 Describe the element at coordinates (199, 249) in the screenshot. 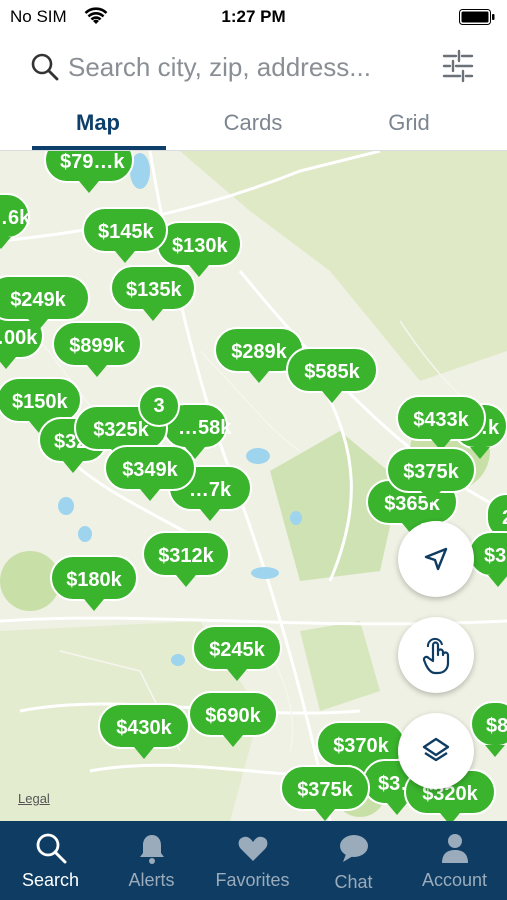

I see `price-pin: $130k` at that location.